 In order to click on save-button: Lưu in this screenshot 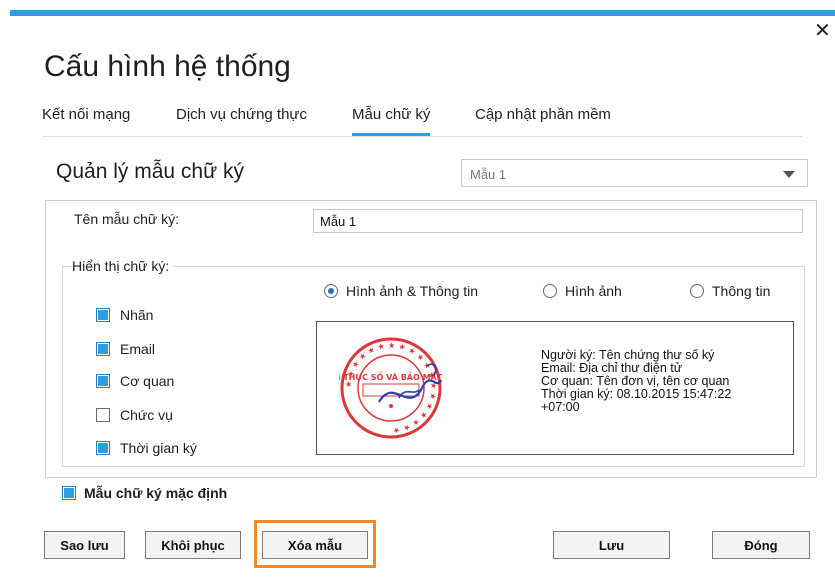, I will do `click(611, 545)`.